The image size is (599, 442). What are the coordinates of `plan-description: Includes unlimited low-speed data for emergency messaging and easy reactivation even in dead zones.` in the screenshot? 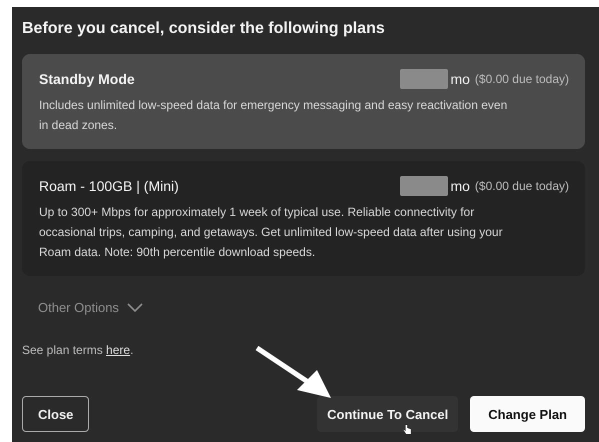 It's located at (273, 115).